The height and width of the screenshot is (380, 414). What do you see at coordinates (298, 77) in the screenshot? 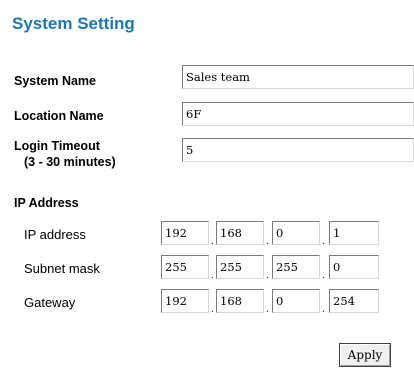
I see `system-name-field` at bounding box center [298, 77].